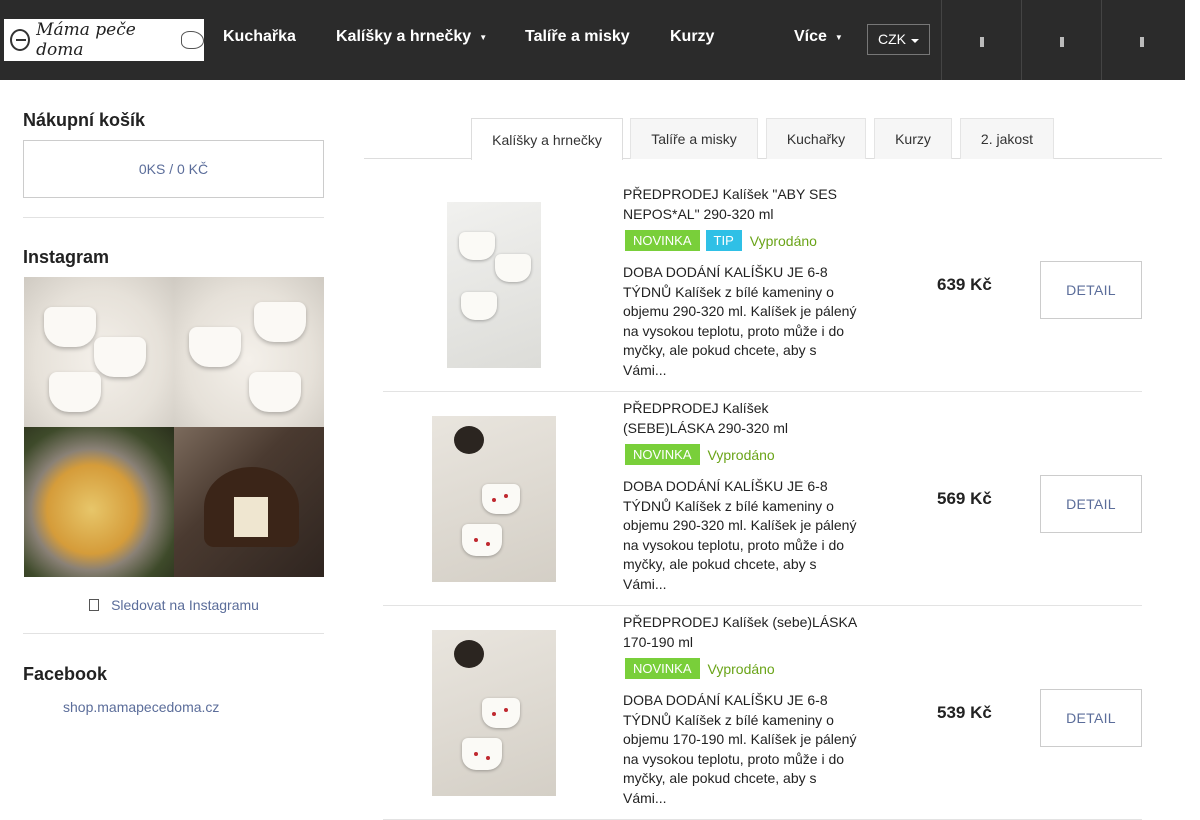 The height and width of the screenshot is (820, 1200). I want to click on logo-hands-icon, so click(192, 40).